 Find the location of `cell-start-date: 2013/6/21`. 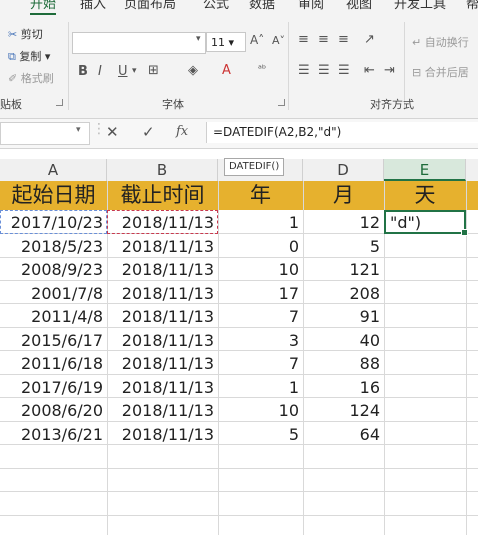

cell-start-date: 2013/6/21 is located at coordinates (53, 434).